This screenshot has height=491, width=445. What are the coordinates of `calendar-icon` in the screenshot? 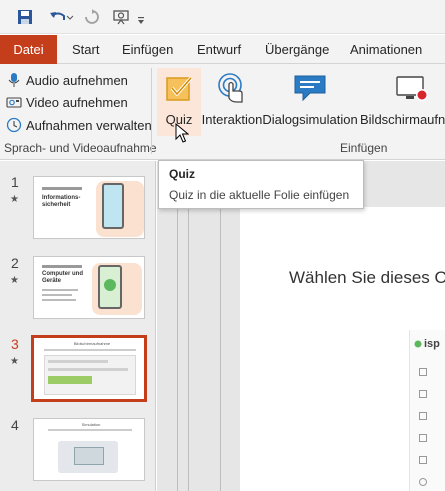 It's located at (423, 438).